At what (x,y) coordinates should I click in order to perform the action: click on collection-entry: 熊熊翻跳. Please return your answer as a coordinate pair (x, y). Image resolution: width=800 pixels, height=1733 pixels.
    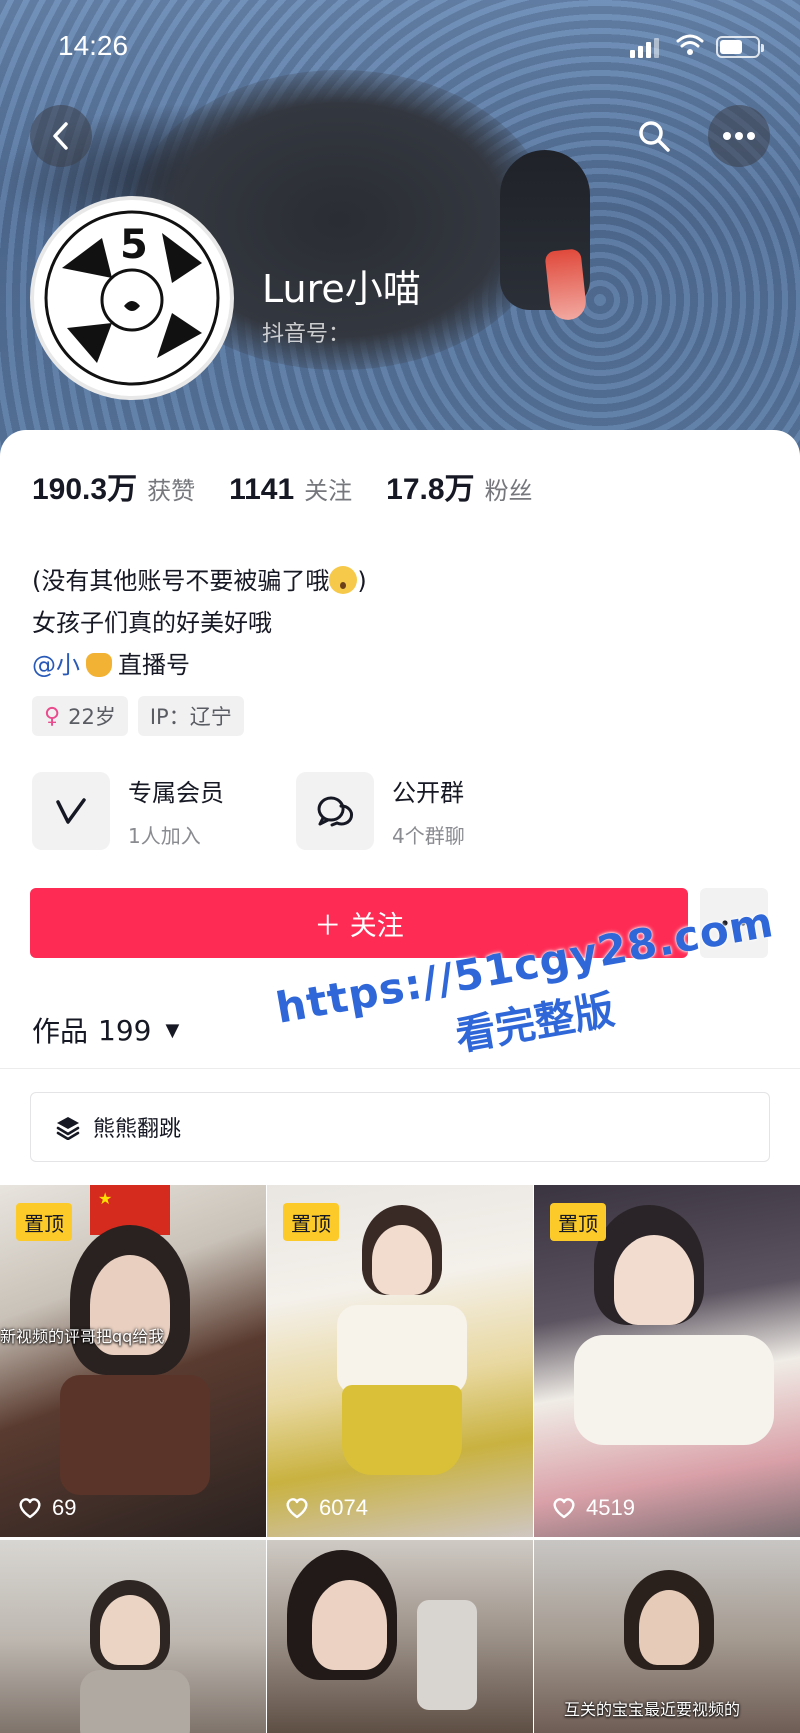
    Looking at the image, I should click on (400, 1127).